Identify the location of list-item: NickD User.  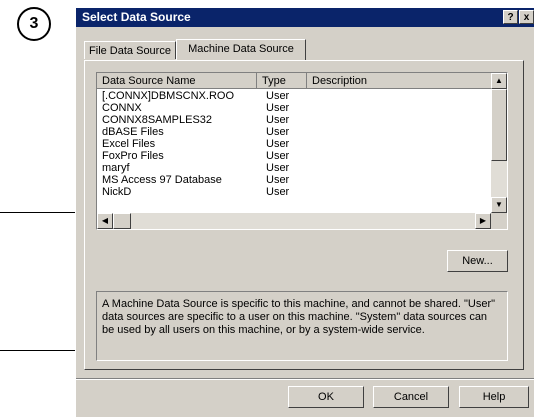
(195, 192).